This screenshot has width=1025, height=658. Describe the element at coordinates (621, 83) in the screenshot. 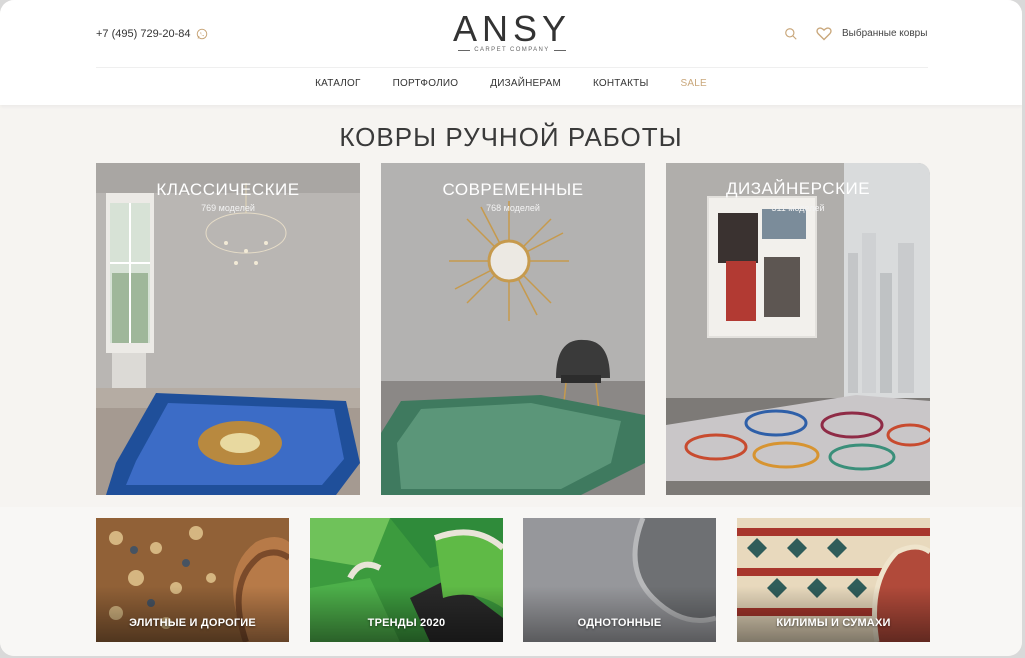

I see `nav-contacts: КОНТАКТЫ` at that location.